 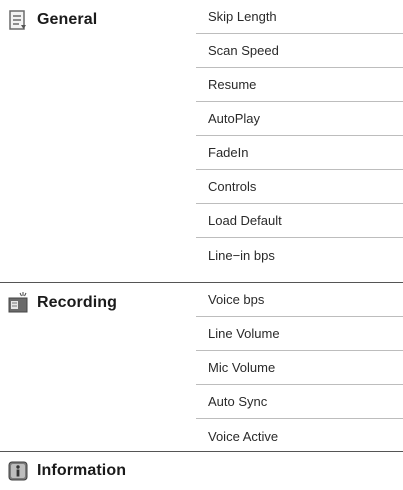 What do you see at coordinates (299, 402) in the screenshot?
I see `menu-item-auto-sync: Auto Sync` at bounding box center [299, 402].